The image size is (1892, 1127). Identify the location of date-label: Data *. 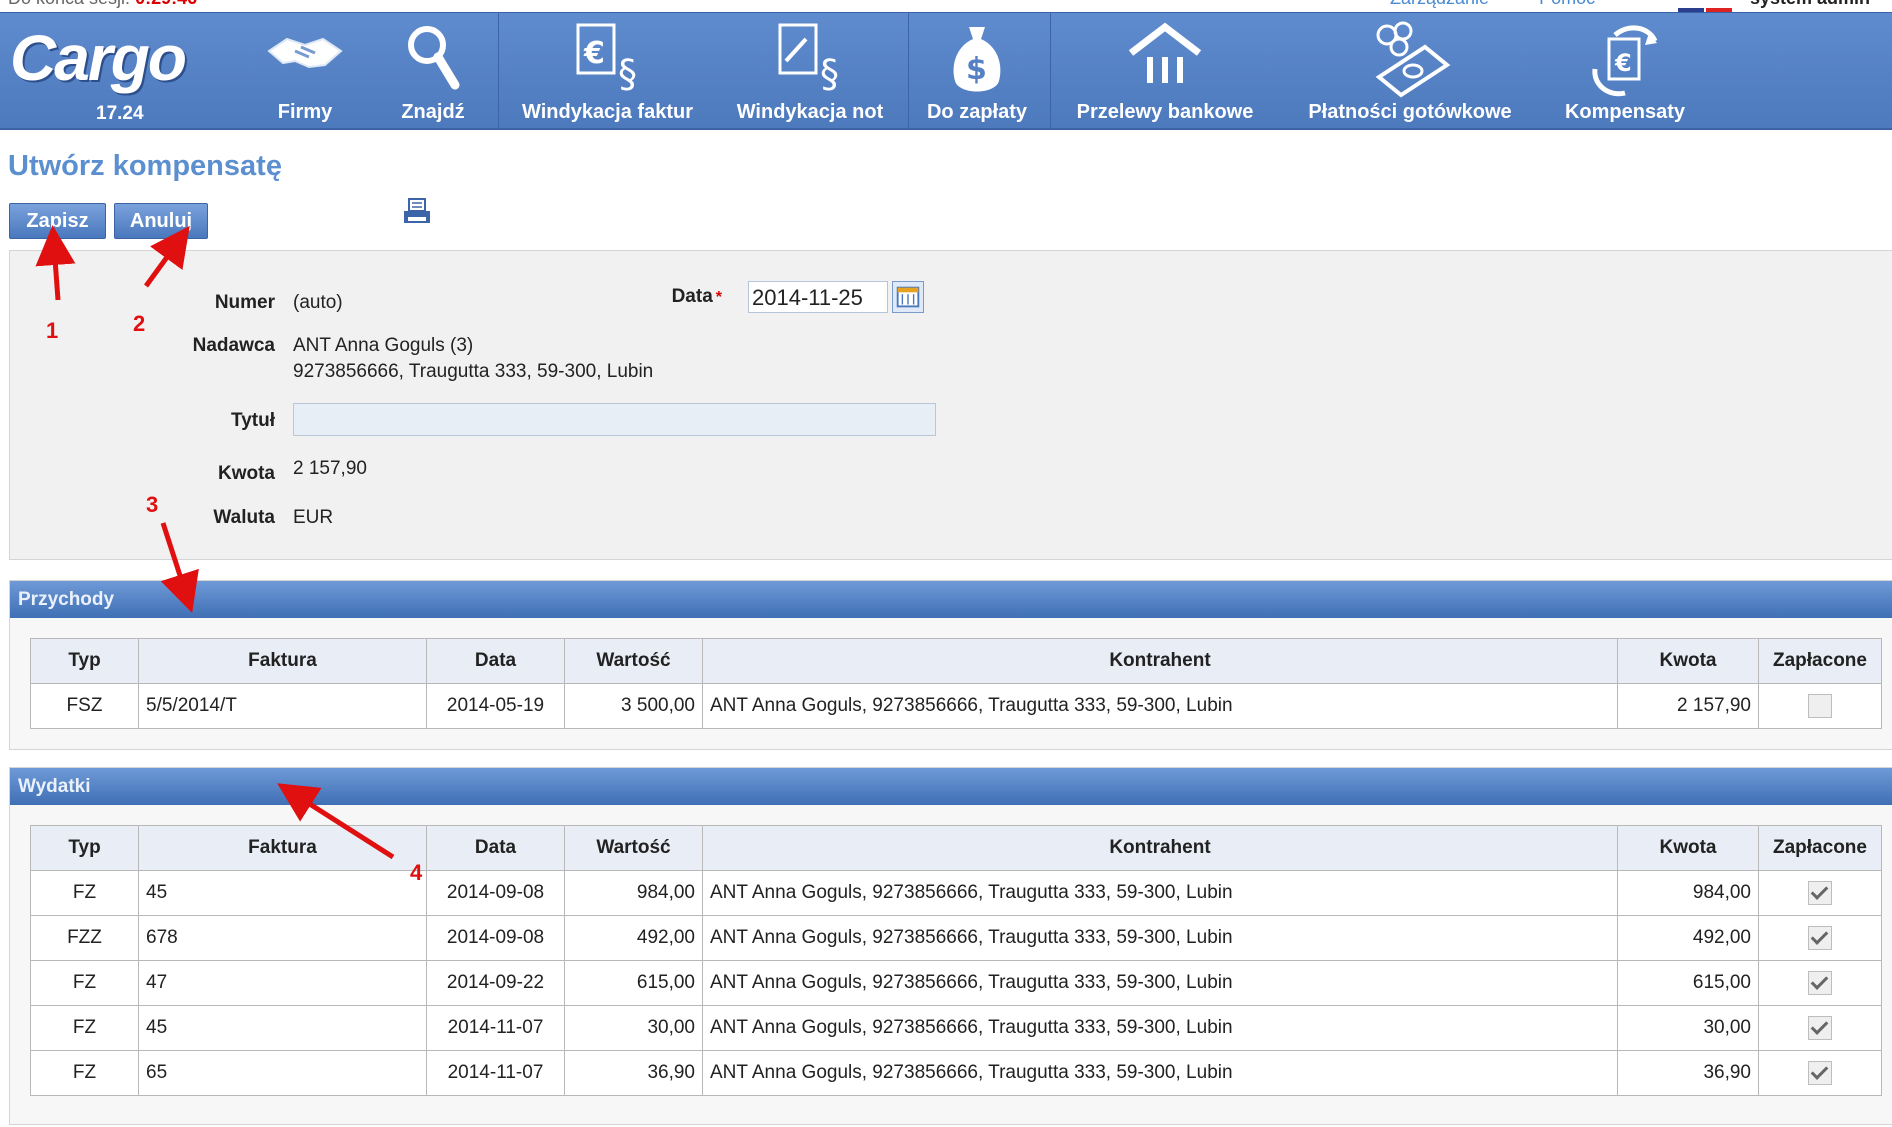
(696, 296).